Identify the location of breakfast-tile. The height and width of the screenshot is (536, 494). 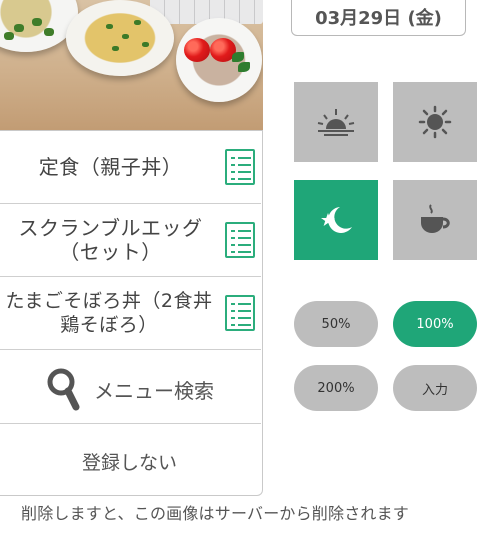
(336, 122).